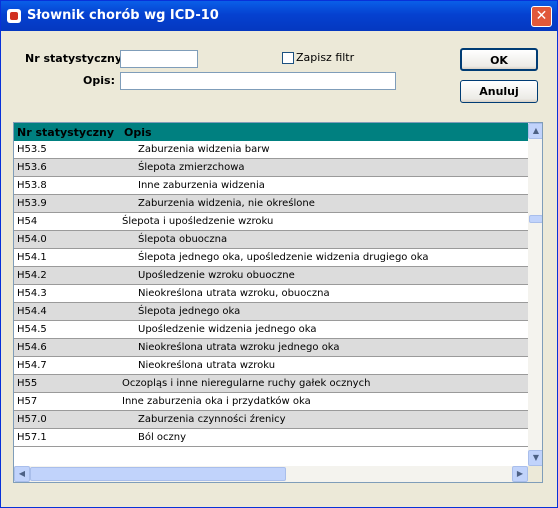 The height and width of the screenshot is (508, 558). What do you see at coordinates (212, 419) in the screenshot?
I see `cell-description: Zaburzenia czynności źrenicy` at bounding box center [212, 419].